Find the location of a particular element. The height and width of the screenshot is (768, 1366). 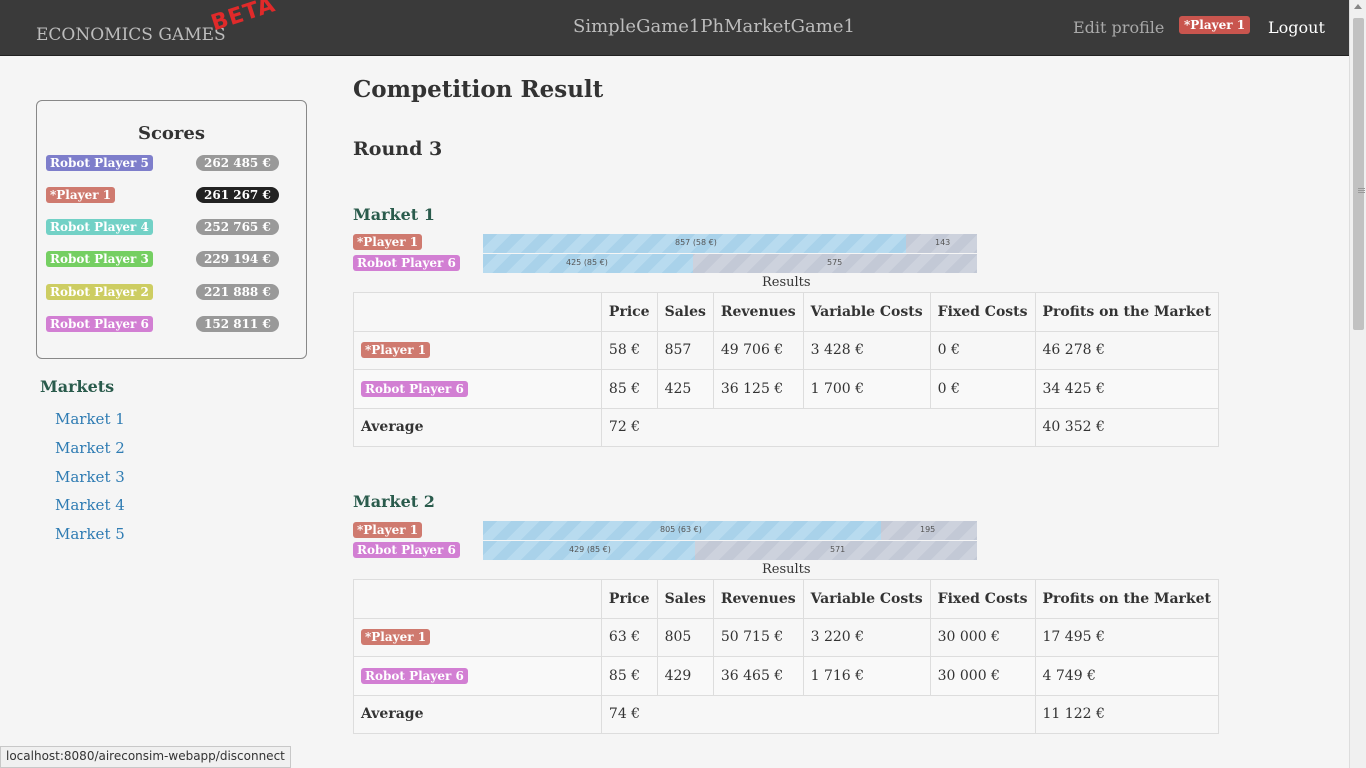

score-row: Robot Player 4 252 765 € is located at coordinates (171, 227).